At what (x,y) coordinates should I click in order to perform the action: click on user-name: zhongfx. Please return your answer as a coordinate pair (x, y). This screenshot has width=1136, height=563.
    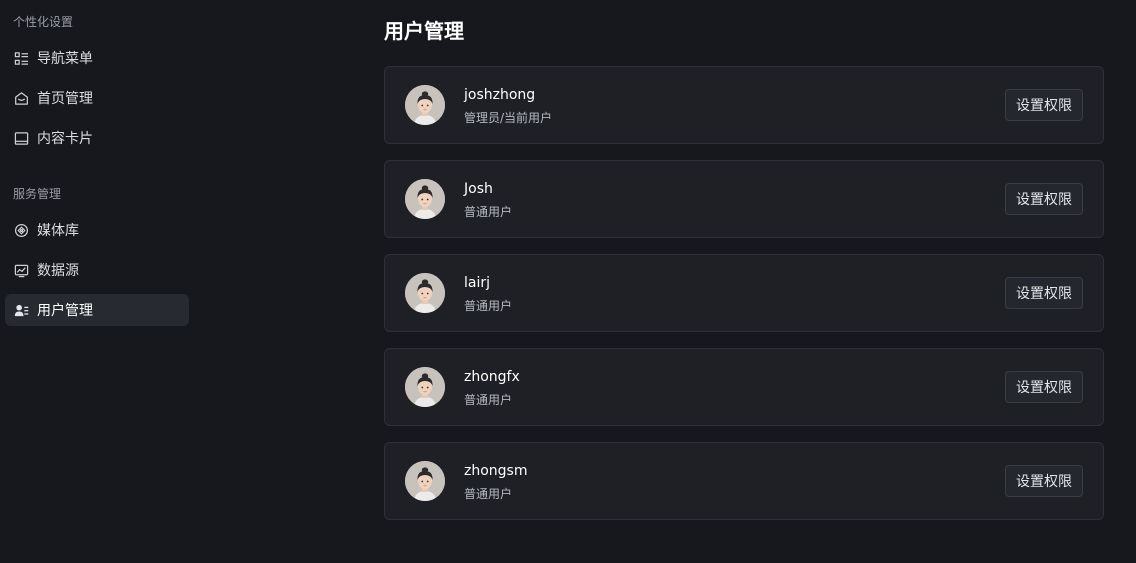
    Looking at the image, I should click on (492, 377).